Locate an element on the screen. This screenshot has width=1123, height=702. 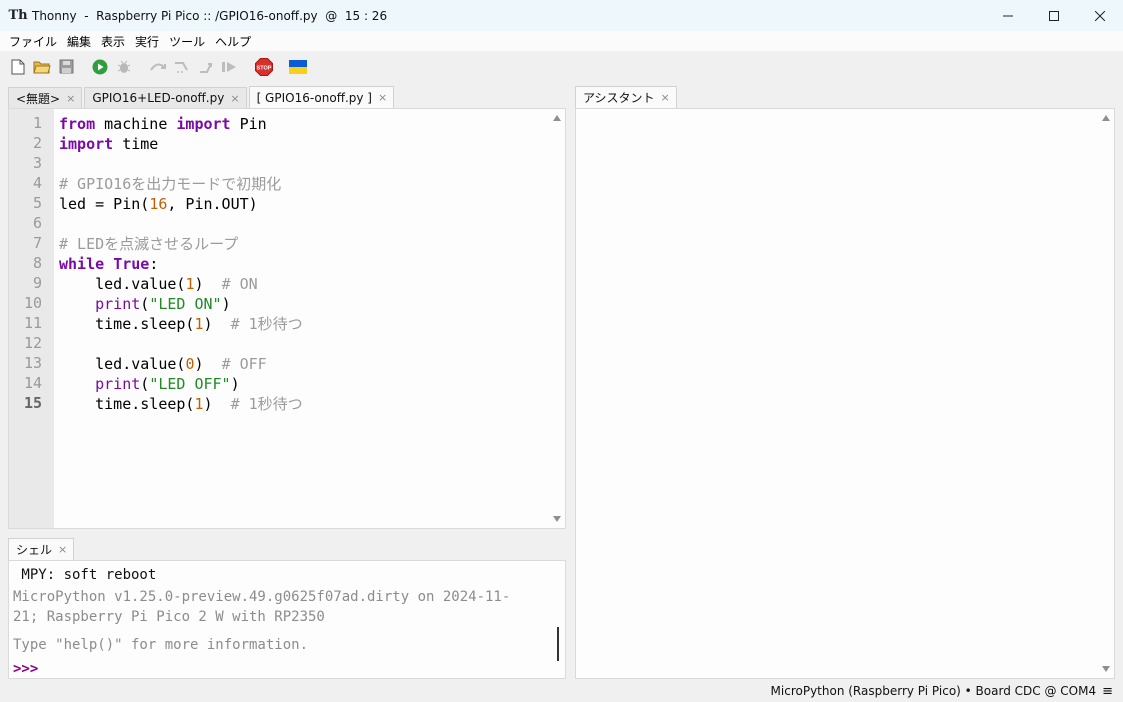
debug-button is located at coordinates (124, 67).